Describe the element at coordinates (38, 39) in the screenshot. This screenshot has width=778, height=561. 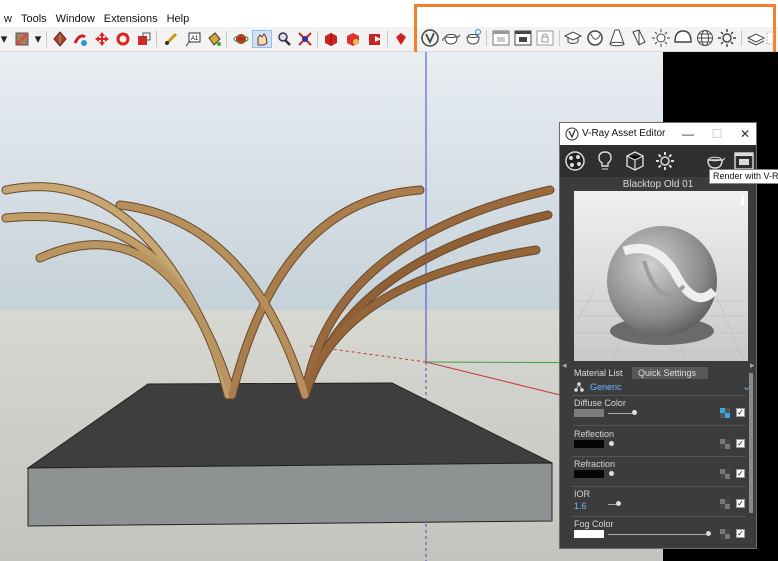
I see `chevron-down-icon: ▾` at that location.